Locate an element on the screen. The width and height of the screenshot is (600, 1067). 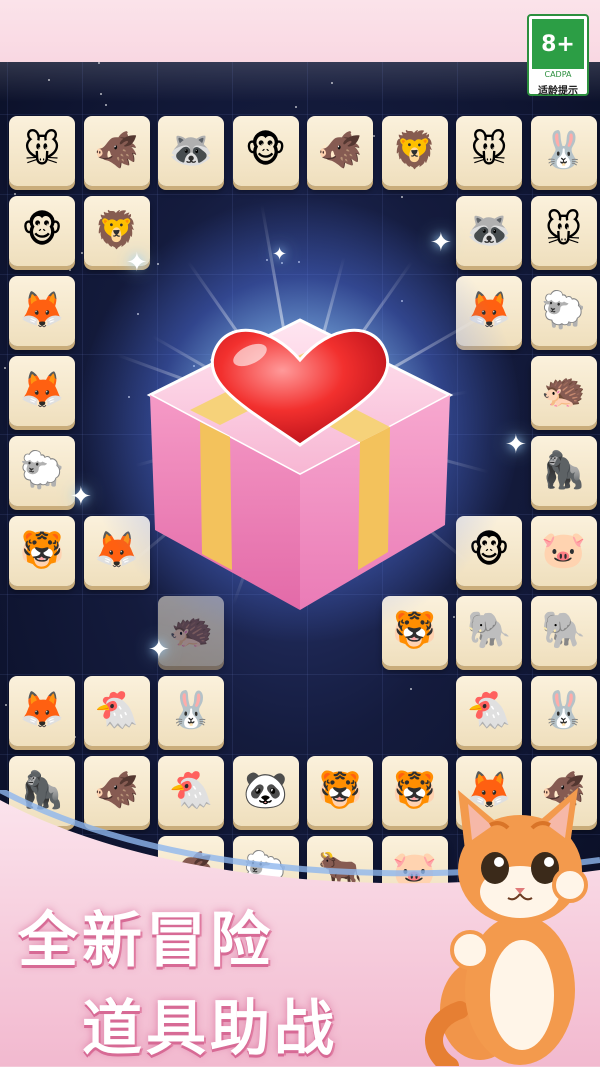
board-tile: 🦍 is located at coordinates (563, 471).